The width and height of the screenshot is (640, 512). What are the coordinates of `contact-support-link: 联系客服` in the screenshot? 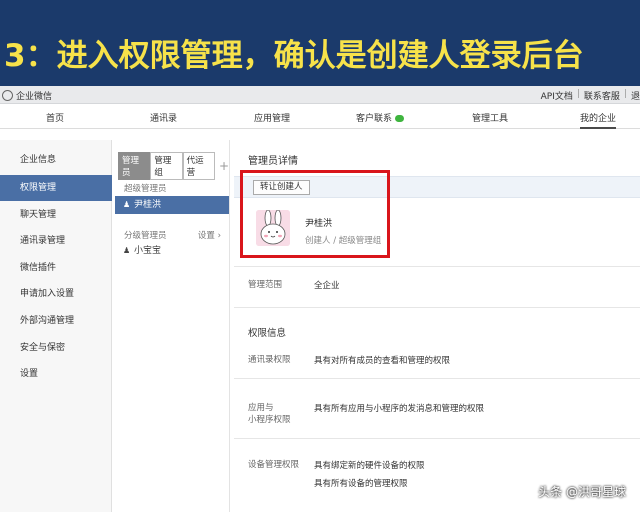 It's located at (602, 95).